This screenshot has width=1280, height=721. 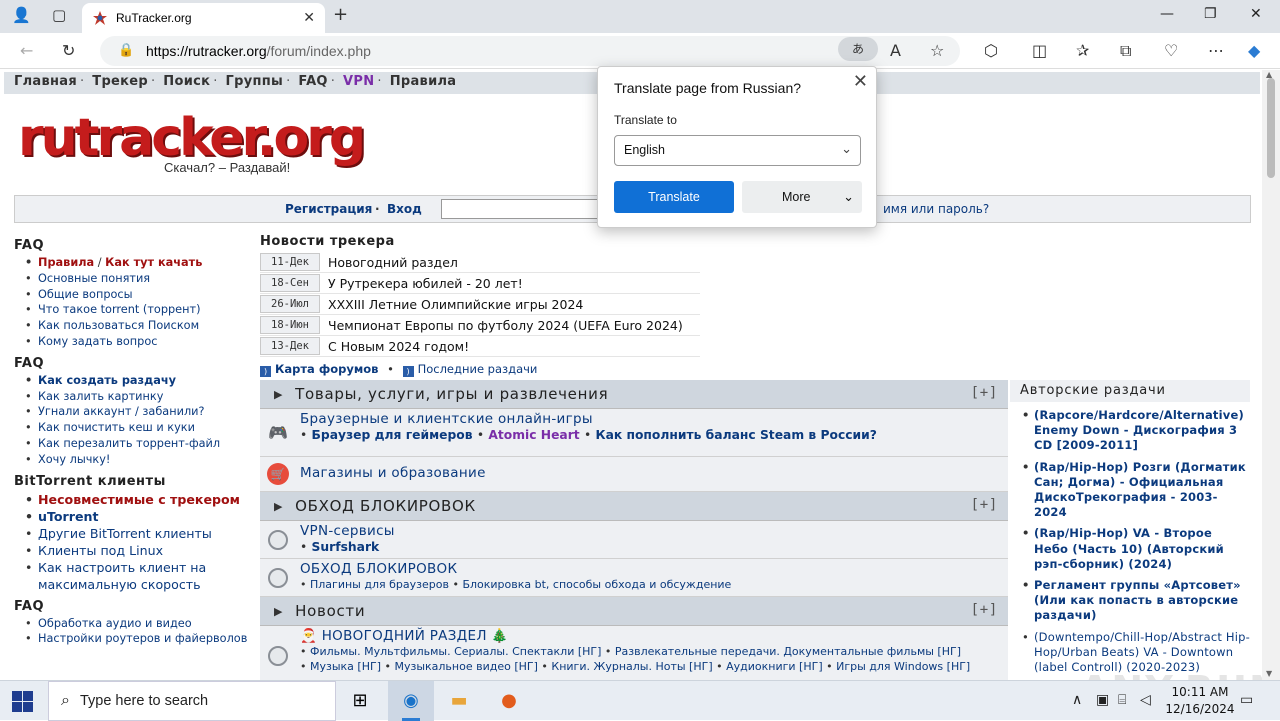 What do you see at coordinates (134, 412) in the screenshot?
I see `sidebar-link: Угнали аккаунт / забанили?` at bounding box center [134, 412].